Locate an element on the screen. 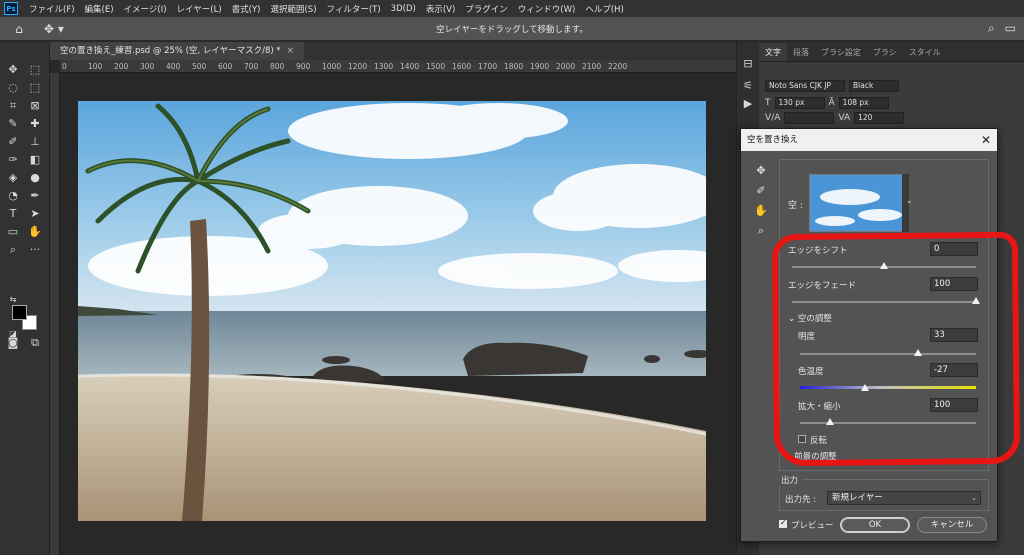 Image resolution: width=1024 pixels, height=555 pixels. pen-icon: ✒ is located at coordinates (35, 196).